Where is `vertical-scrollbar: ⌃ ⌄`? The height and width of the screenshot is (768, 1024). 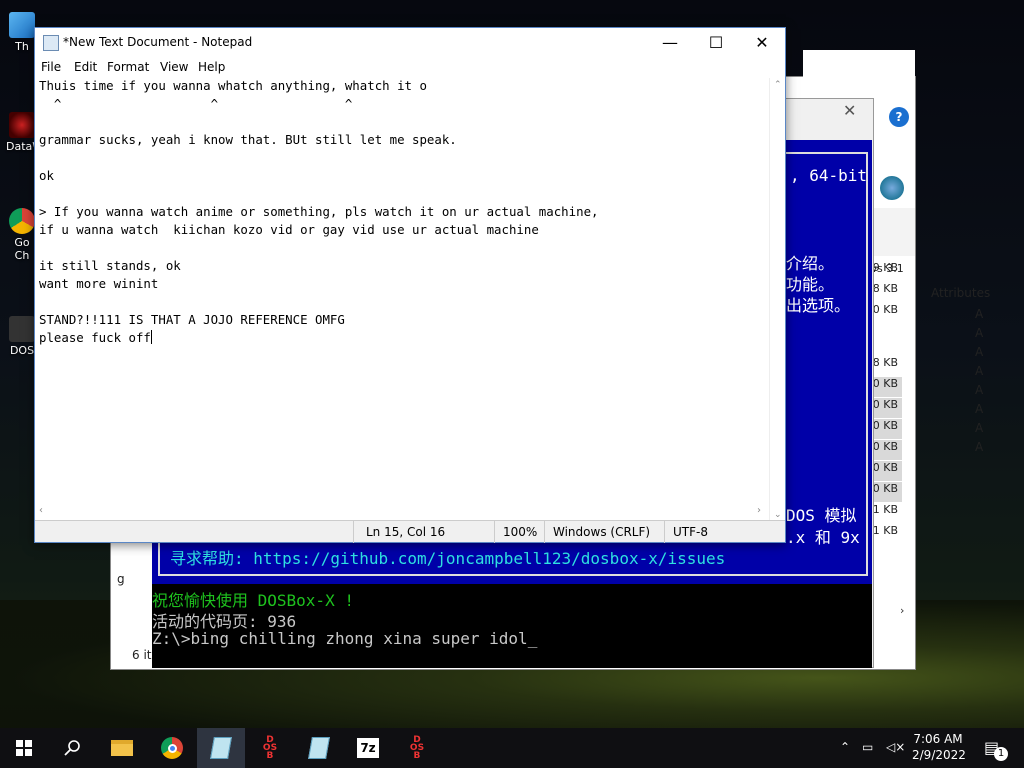 vertical-scrollbar: ⌃ ⌄ is located at coordinates (777, 303).